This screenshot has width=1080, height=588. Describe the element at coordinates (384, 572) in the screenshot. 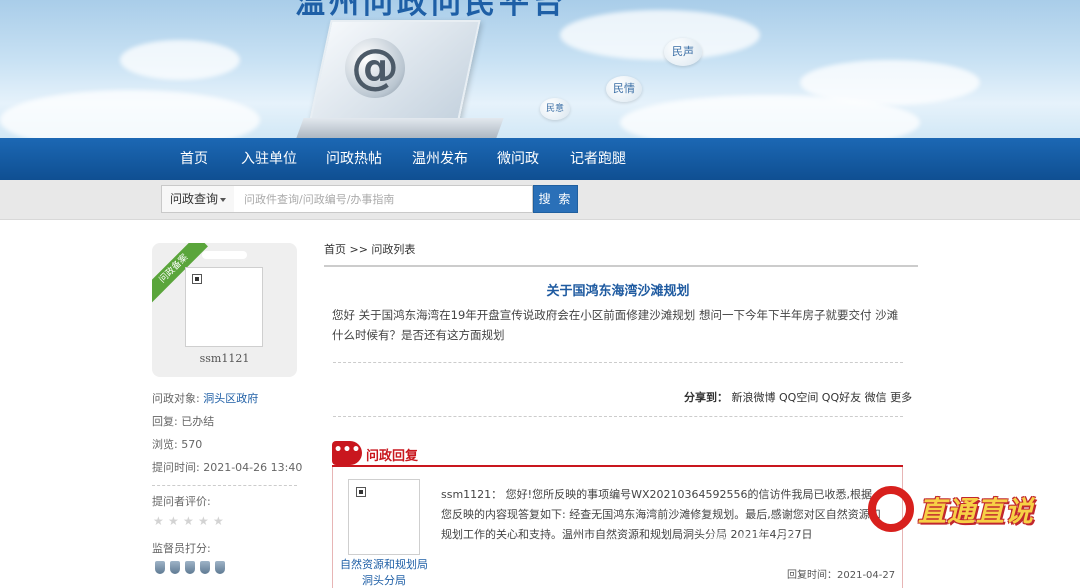

I see `org-name: 自然资源和规划局洞头分局` at that location.